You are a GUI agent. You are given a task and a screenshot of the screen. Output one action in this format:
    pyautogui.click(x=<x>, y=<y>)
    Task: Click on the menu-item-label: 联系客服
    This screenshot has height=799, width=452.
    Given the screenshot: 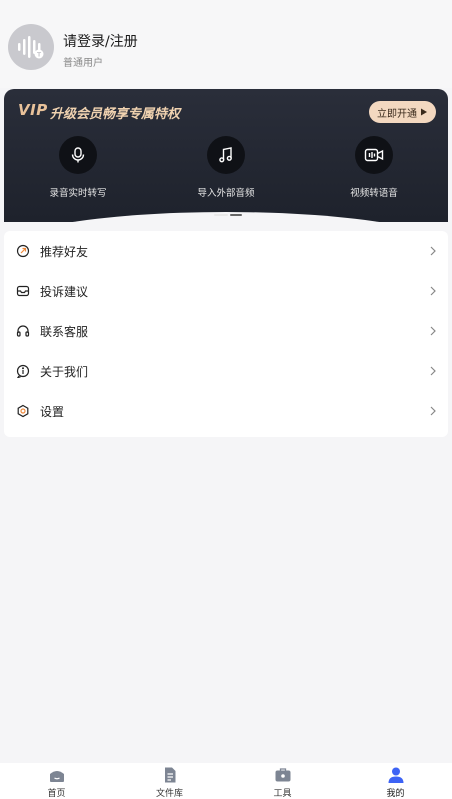 What is the action you would take?
    pyautogui.click(x=64, y=331)
    